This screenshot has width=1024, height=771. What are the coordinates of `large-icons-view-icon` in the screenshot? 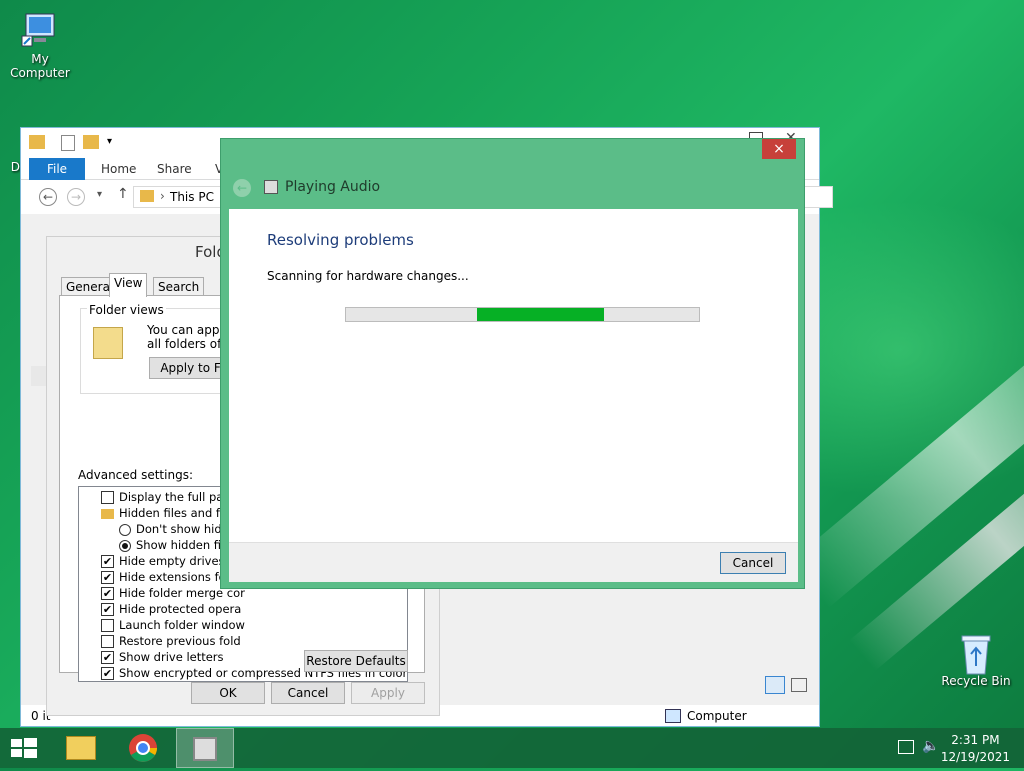 It's located at (799, 685).